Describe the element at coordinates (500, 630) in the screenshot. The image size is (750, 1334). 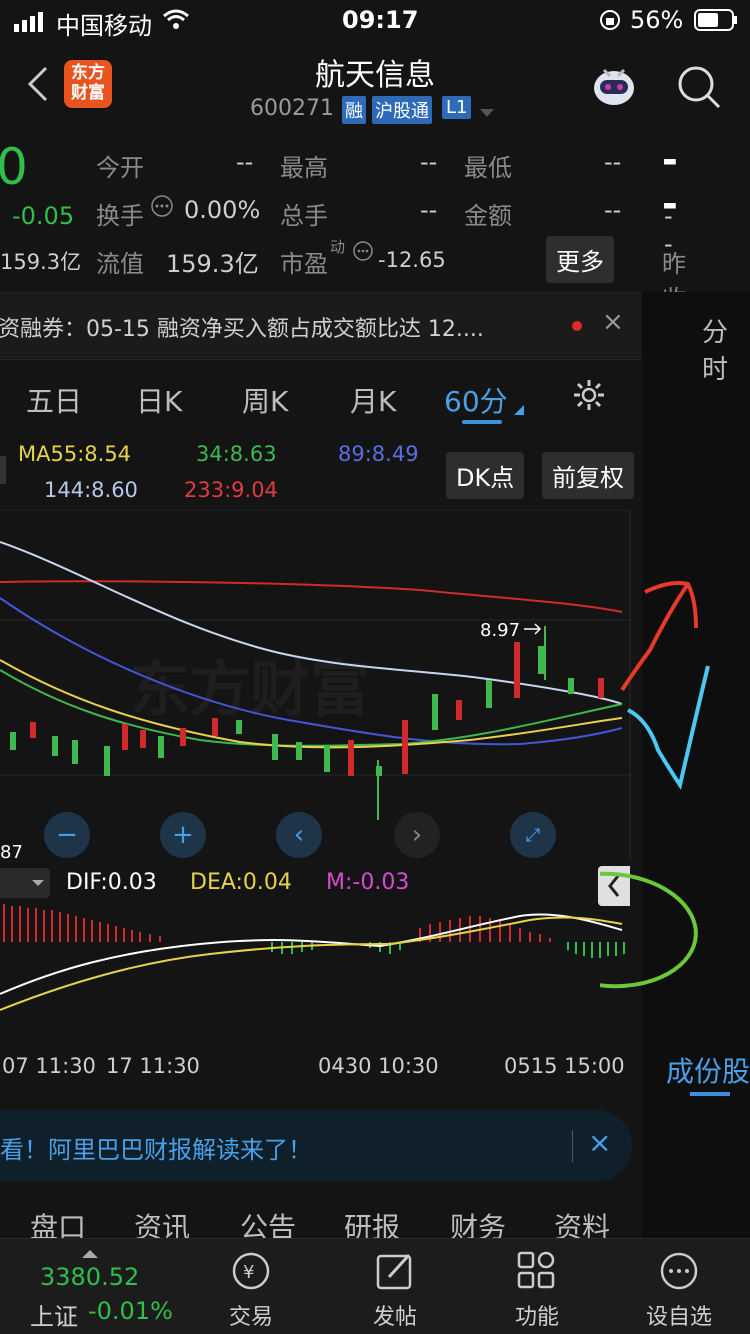
I see `max-price-label: 8.97` at that location.